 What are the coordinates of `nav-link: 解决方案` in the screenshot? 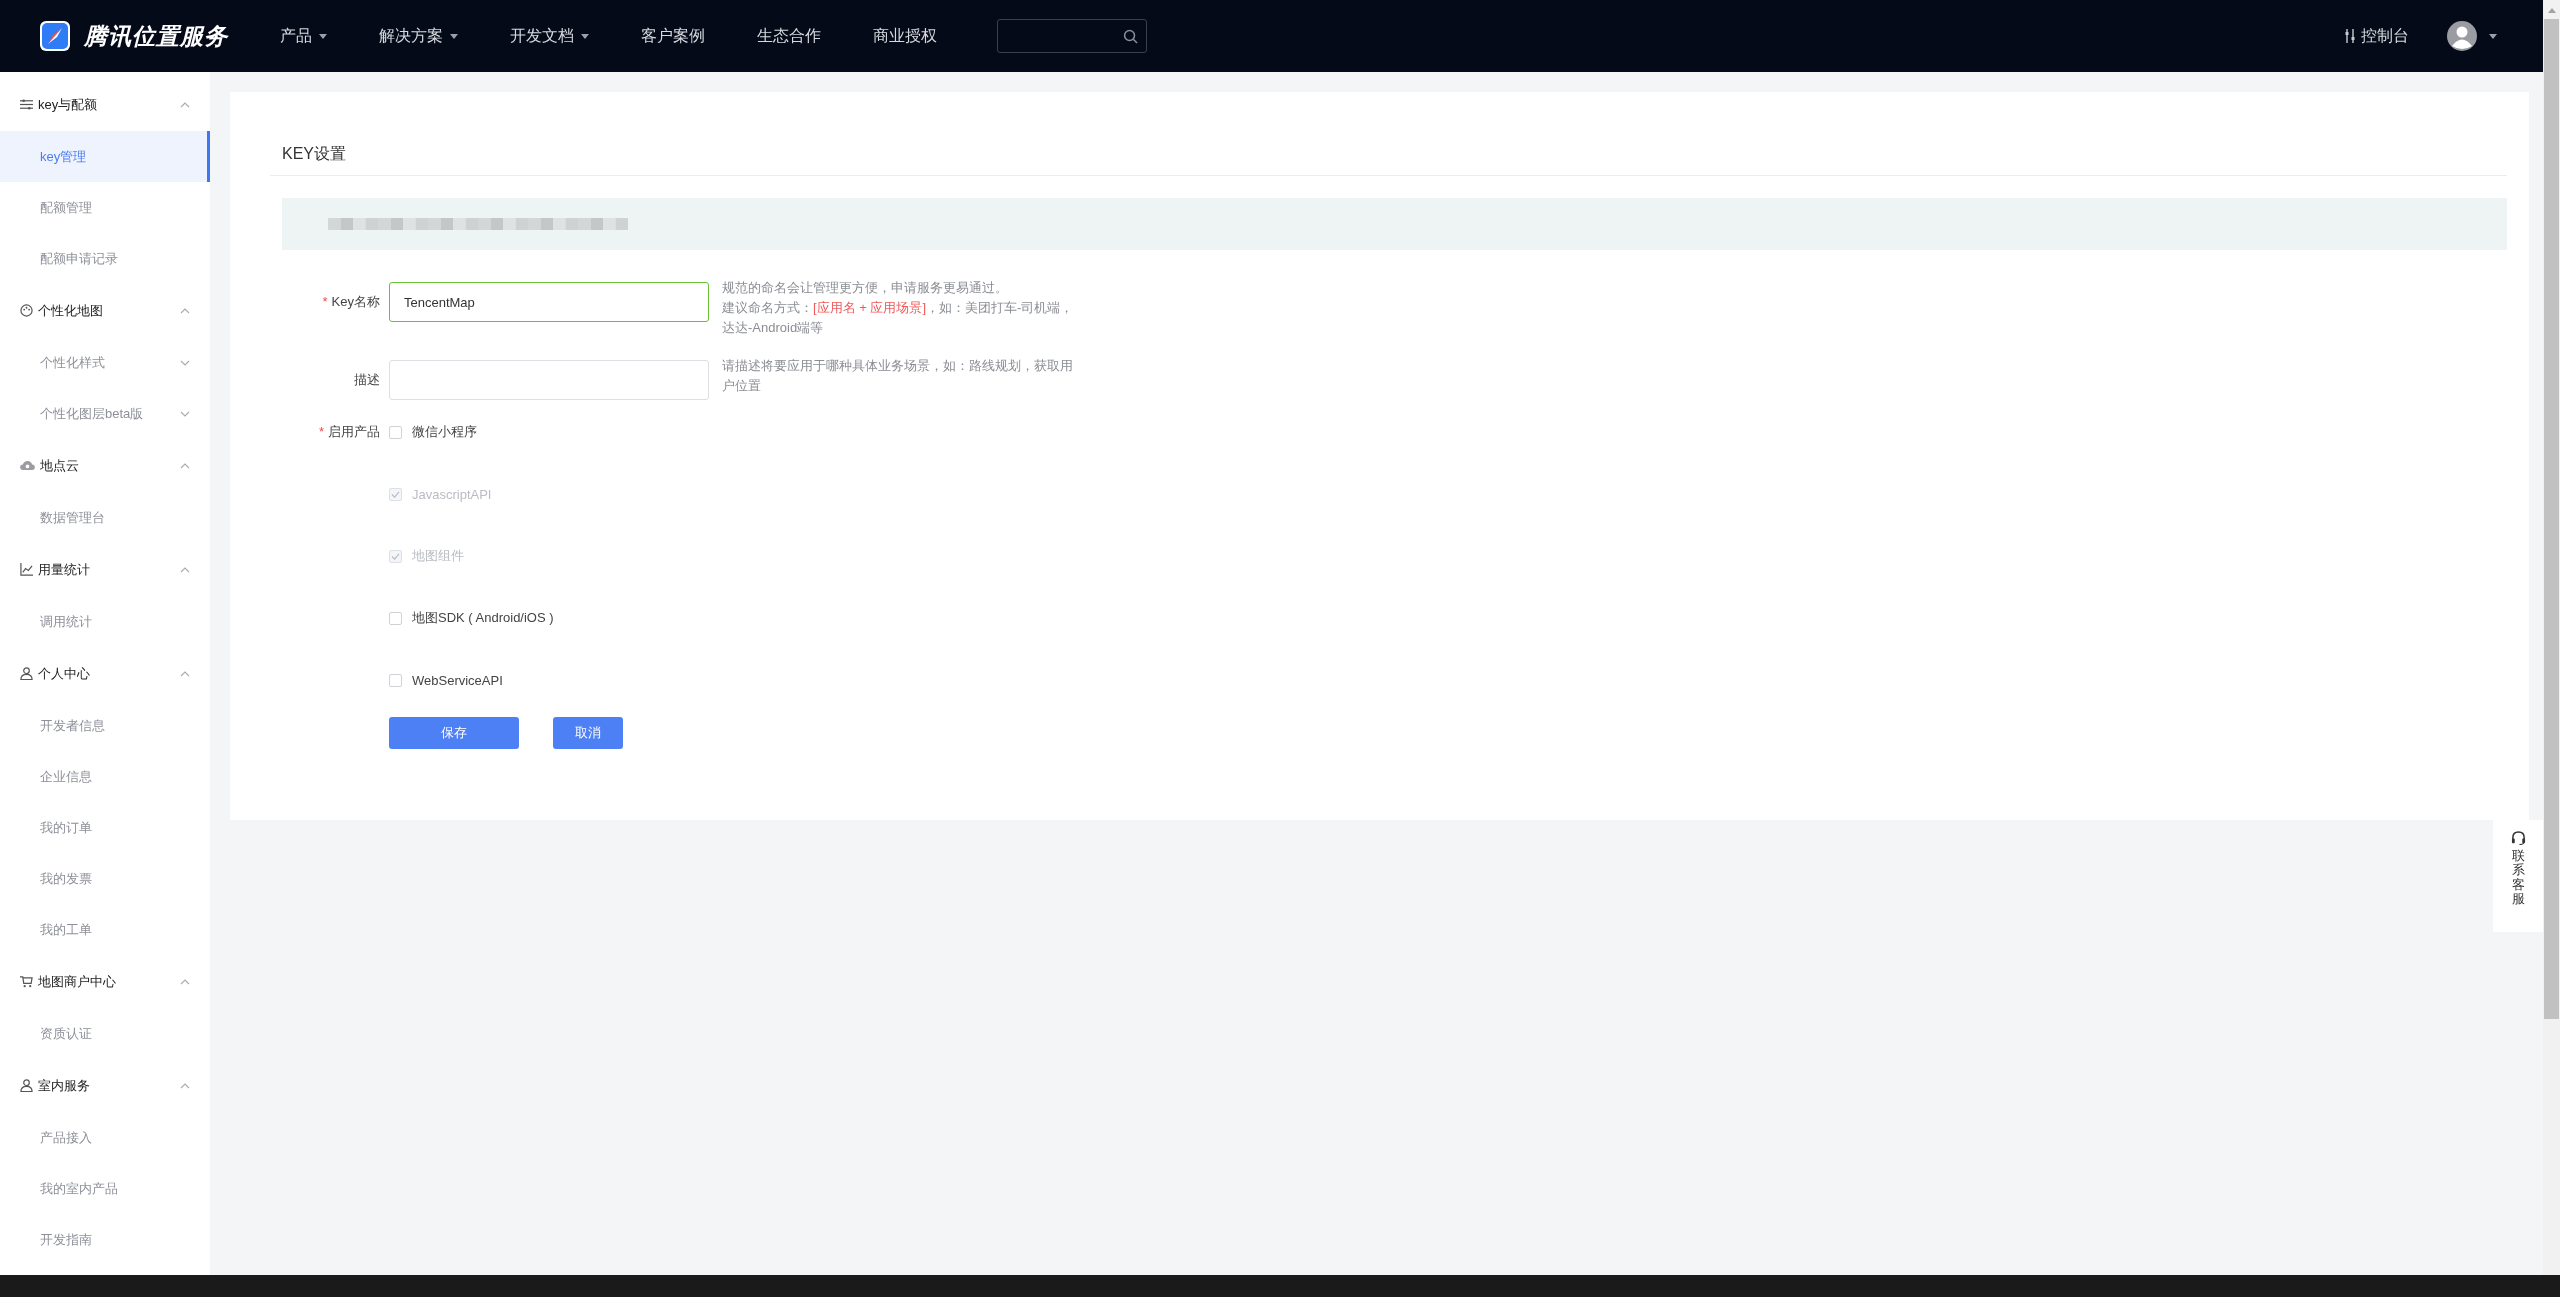 It's located at (418, 36).